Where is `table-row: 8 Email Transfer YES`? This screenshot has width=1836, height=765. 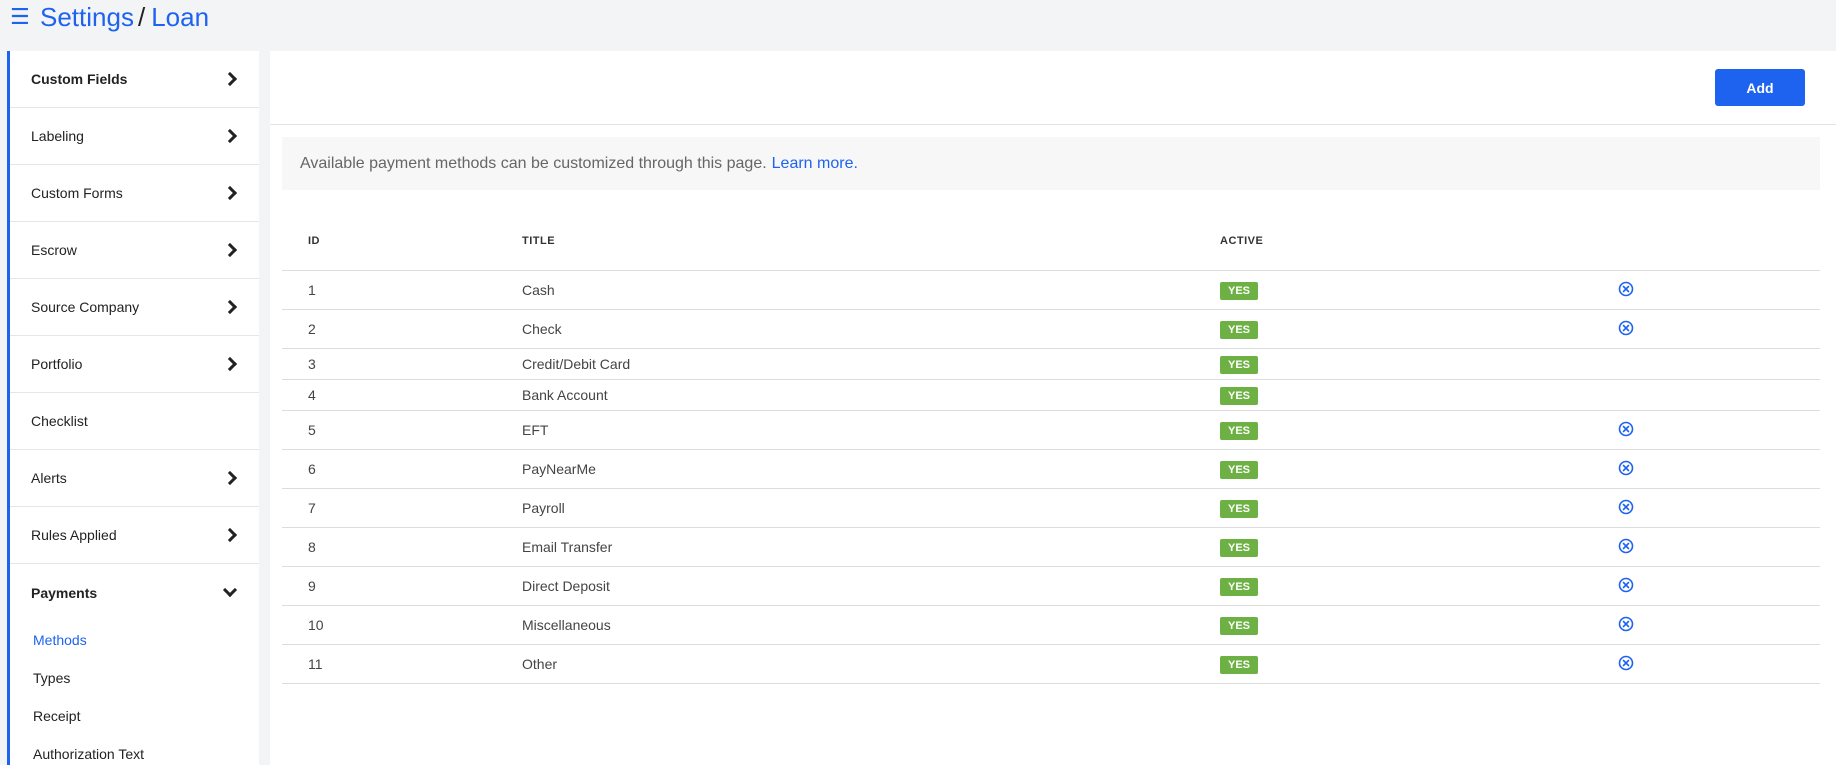
table-row: 8 Email Transfer YES is located at coordinates (1051, 547).